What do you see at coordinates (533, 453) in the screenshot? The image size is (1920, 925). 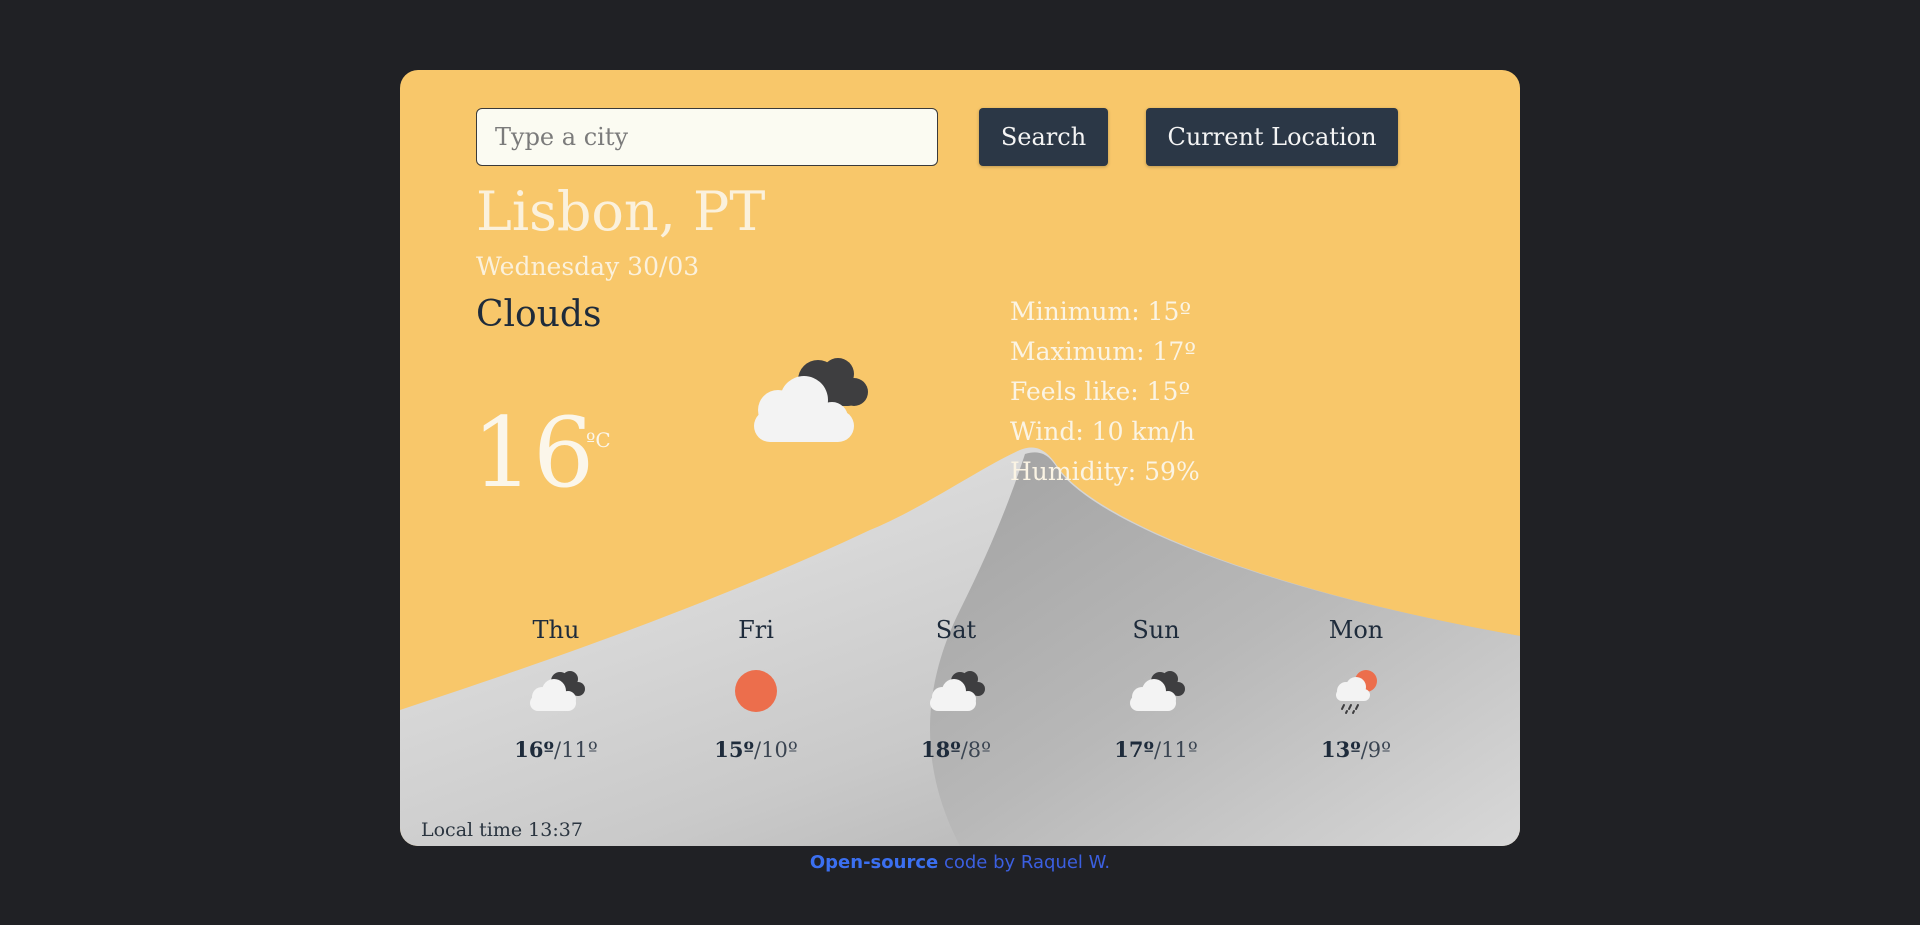 I see `current-temperature: 16` at bounding box center [533, 453].